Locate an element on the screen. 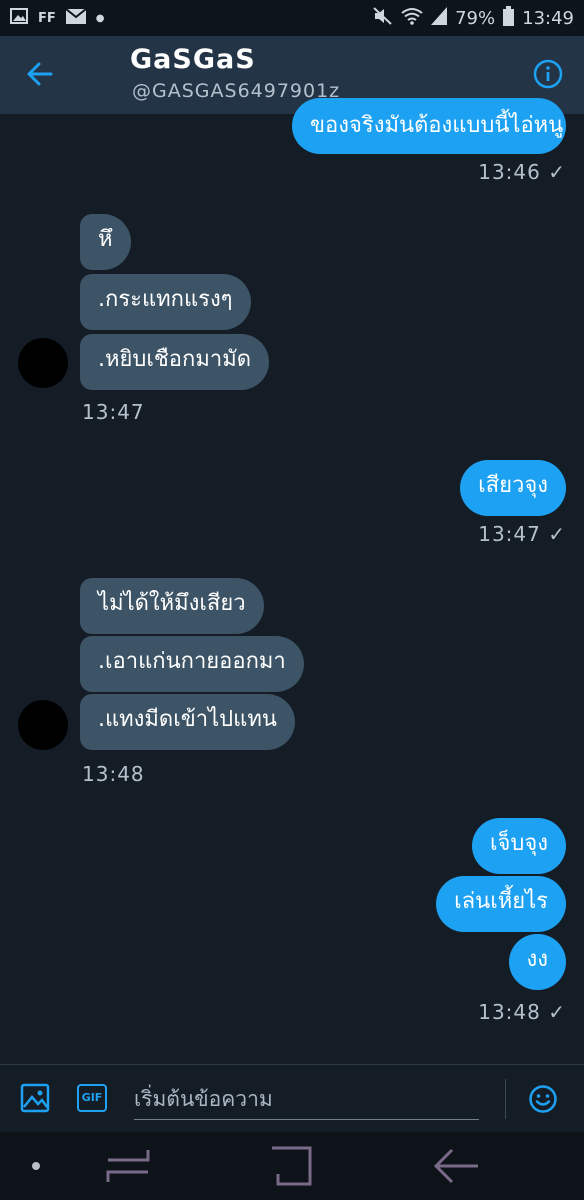 This screenshot has width=584, height=1200. home-icon is located at coordinates (291, 1168).